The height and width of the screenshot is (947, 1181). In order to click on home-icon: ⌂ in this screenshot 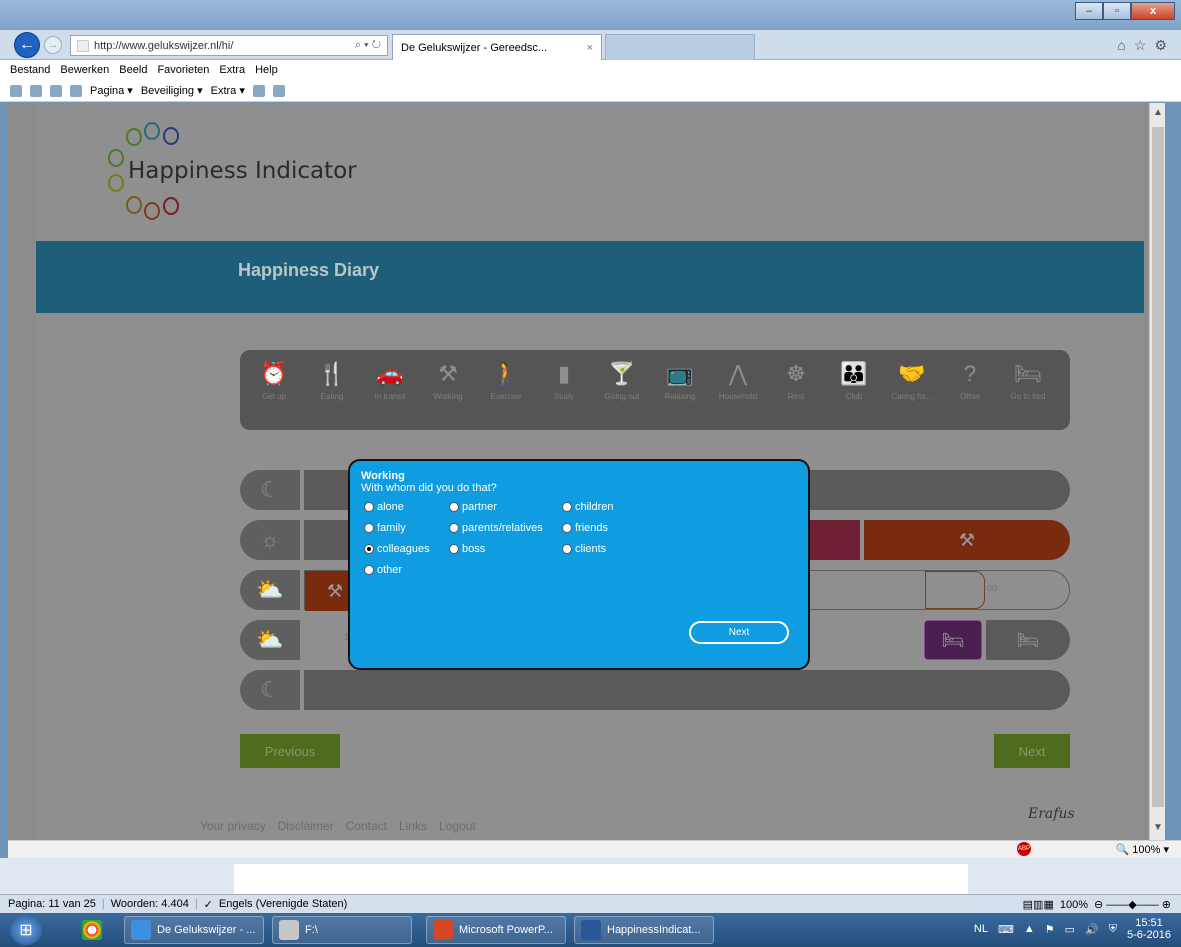, I will do `click(1121, 45)`.